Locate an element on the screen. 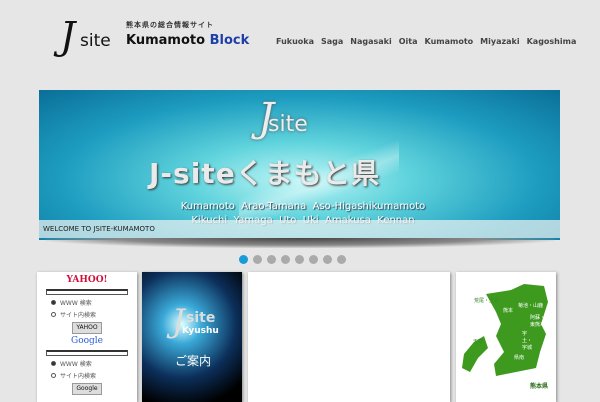 Image resolution: width=600 pixels, height=402 pixels. map-label: 天草 is located at coordinates (478, 341).